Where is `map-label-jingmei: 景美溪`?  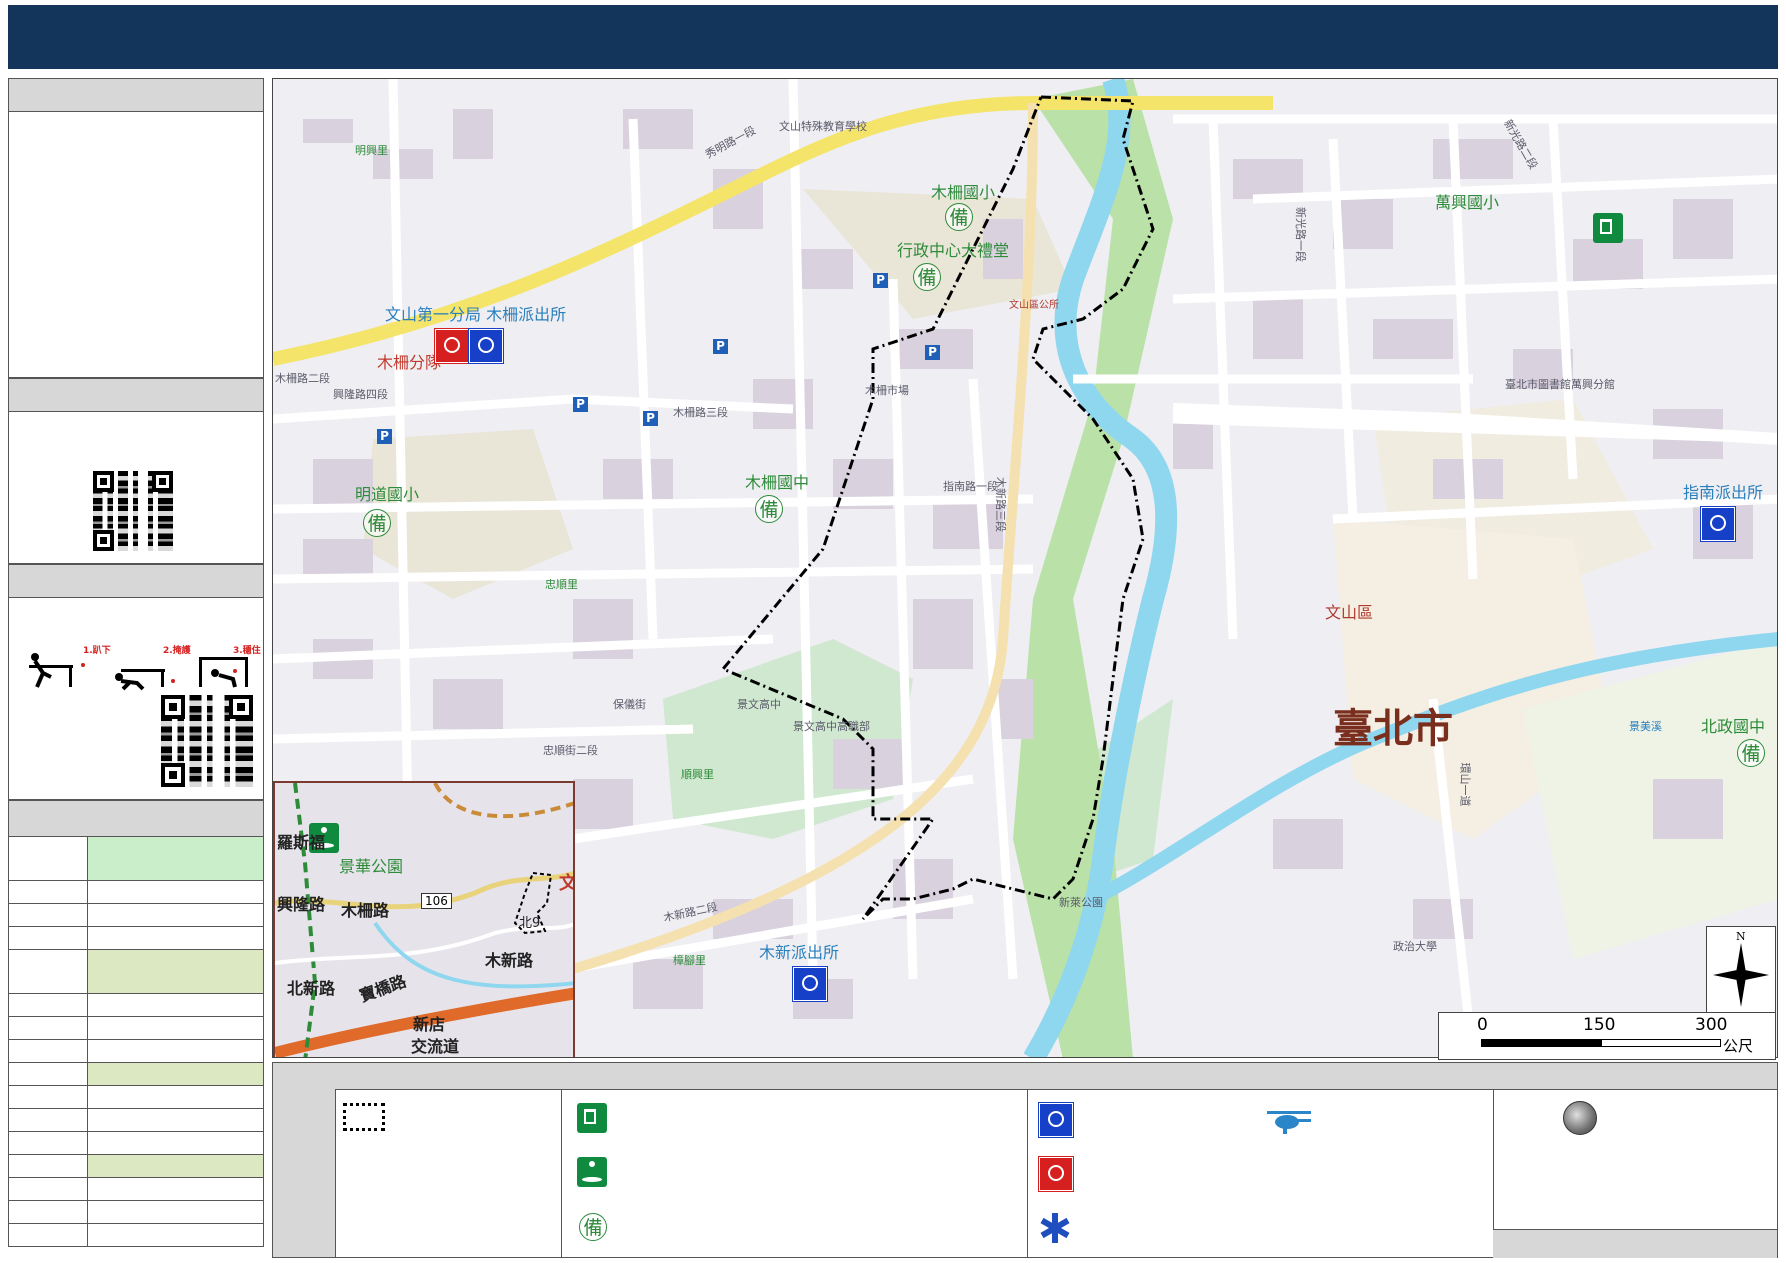 map-label-jingmei: 景美溪 is located at coordinates (1645, 726).